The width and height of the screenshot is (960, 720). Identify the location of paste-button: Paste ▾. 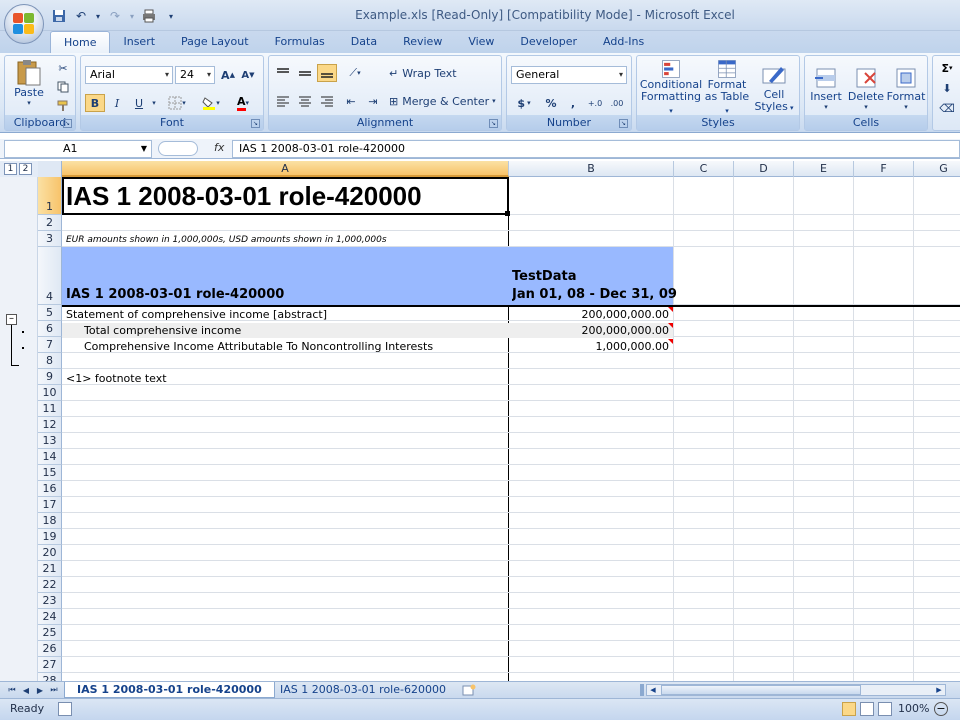
(29, 83).